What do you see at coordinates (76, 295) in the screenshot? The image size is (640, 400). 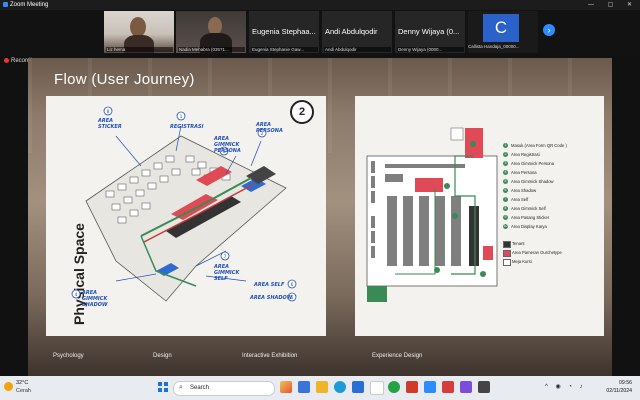 I see `note-number: 4` at bounding box center [76, 295].